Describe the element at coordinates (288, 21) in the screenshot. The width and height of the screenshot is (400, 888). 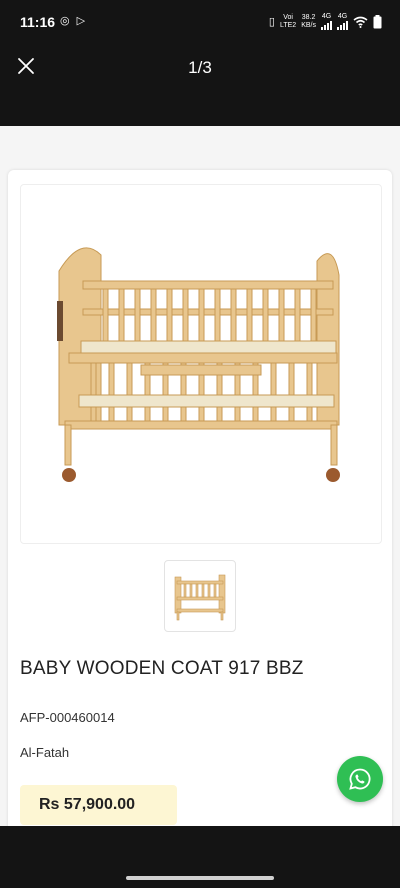
I see `network-label: Voi LTE2` at that location.